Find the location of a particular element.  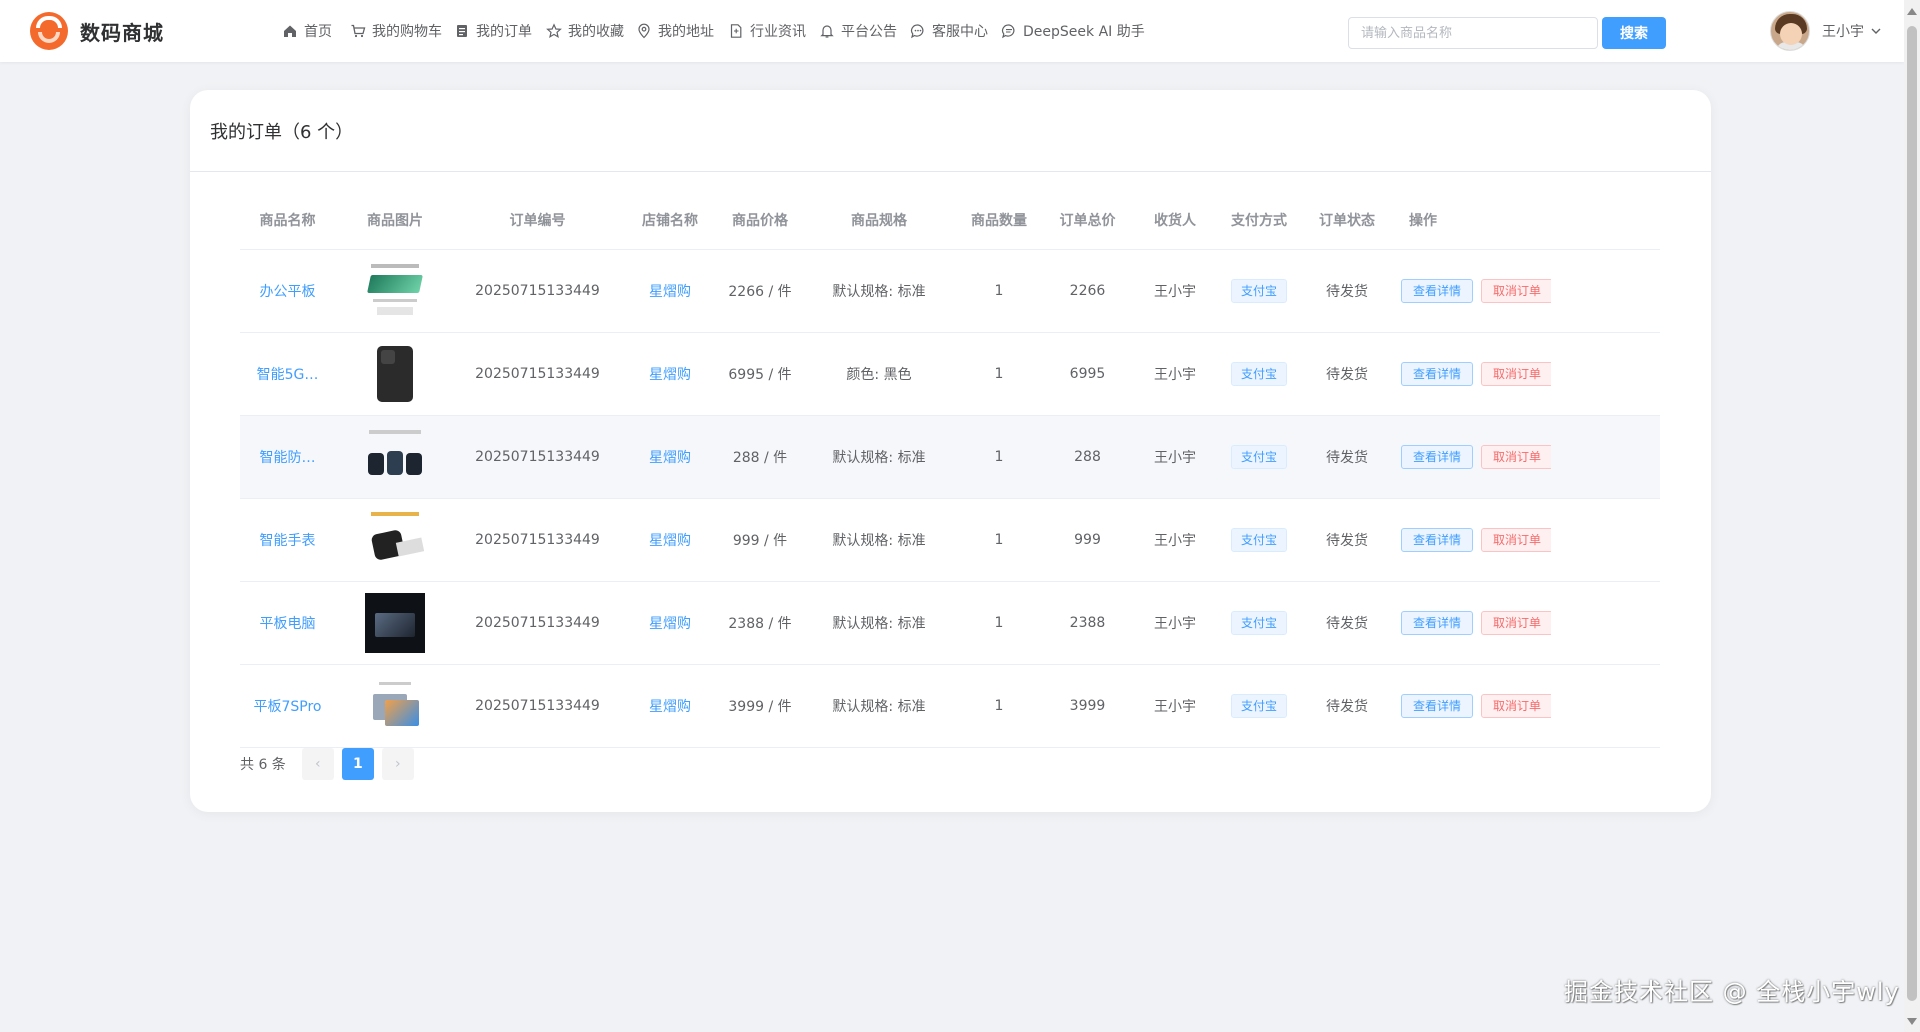

product-name-link: 平板7SPro is located at coordinates (287, 706).